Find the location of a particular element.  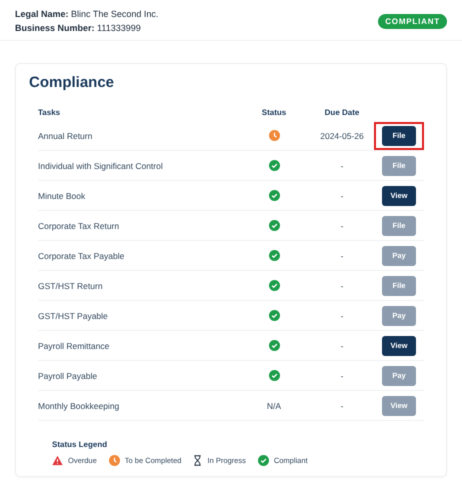

task-name: Annual Return is located at coordinates (65, 135).